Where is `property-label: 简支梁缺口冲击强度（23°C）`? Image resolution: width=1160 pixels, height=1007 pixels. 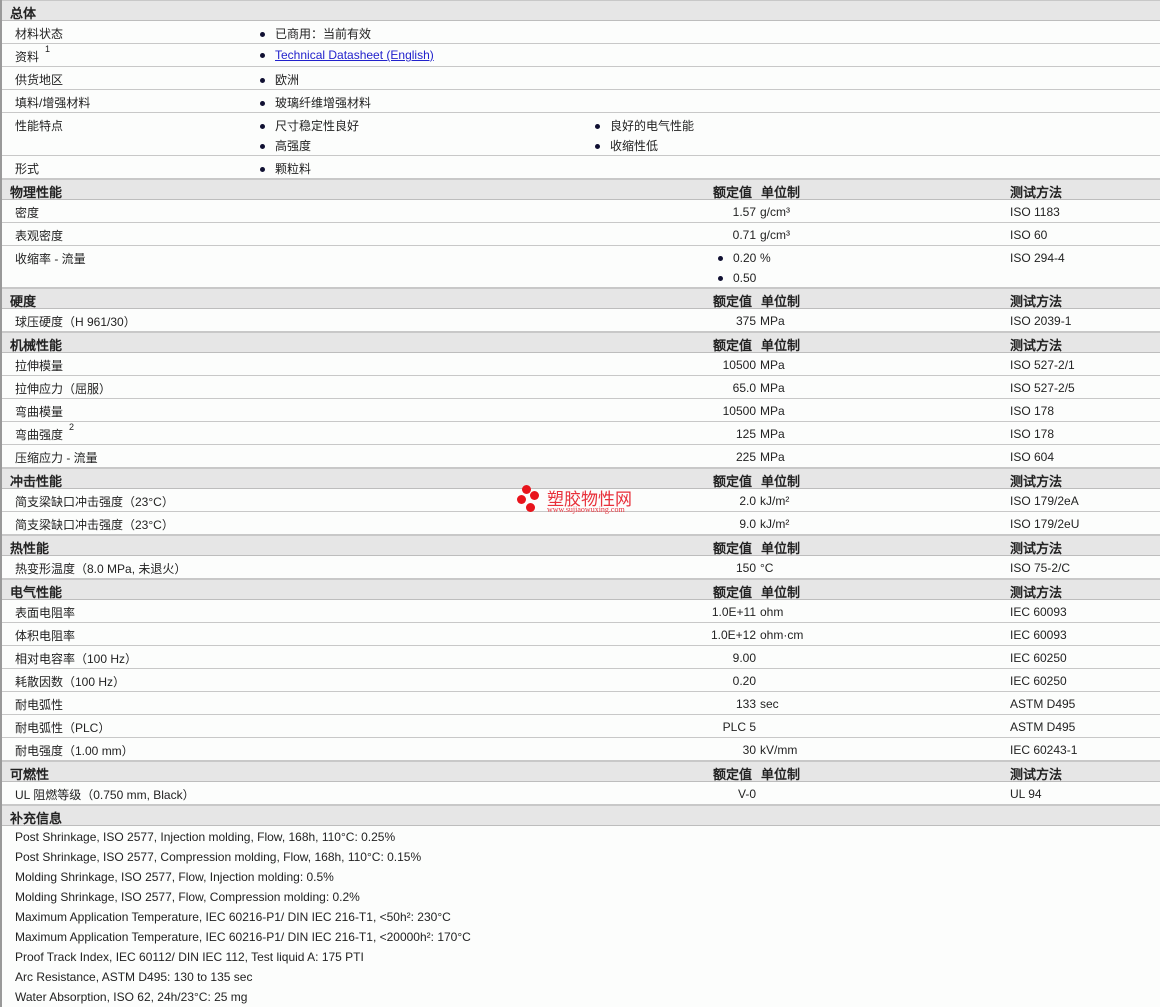 property-label: 简支梁缺口冲击强度（23°C） is located at coordinates (94, 502).